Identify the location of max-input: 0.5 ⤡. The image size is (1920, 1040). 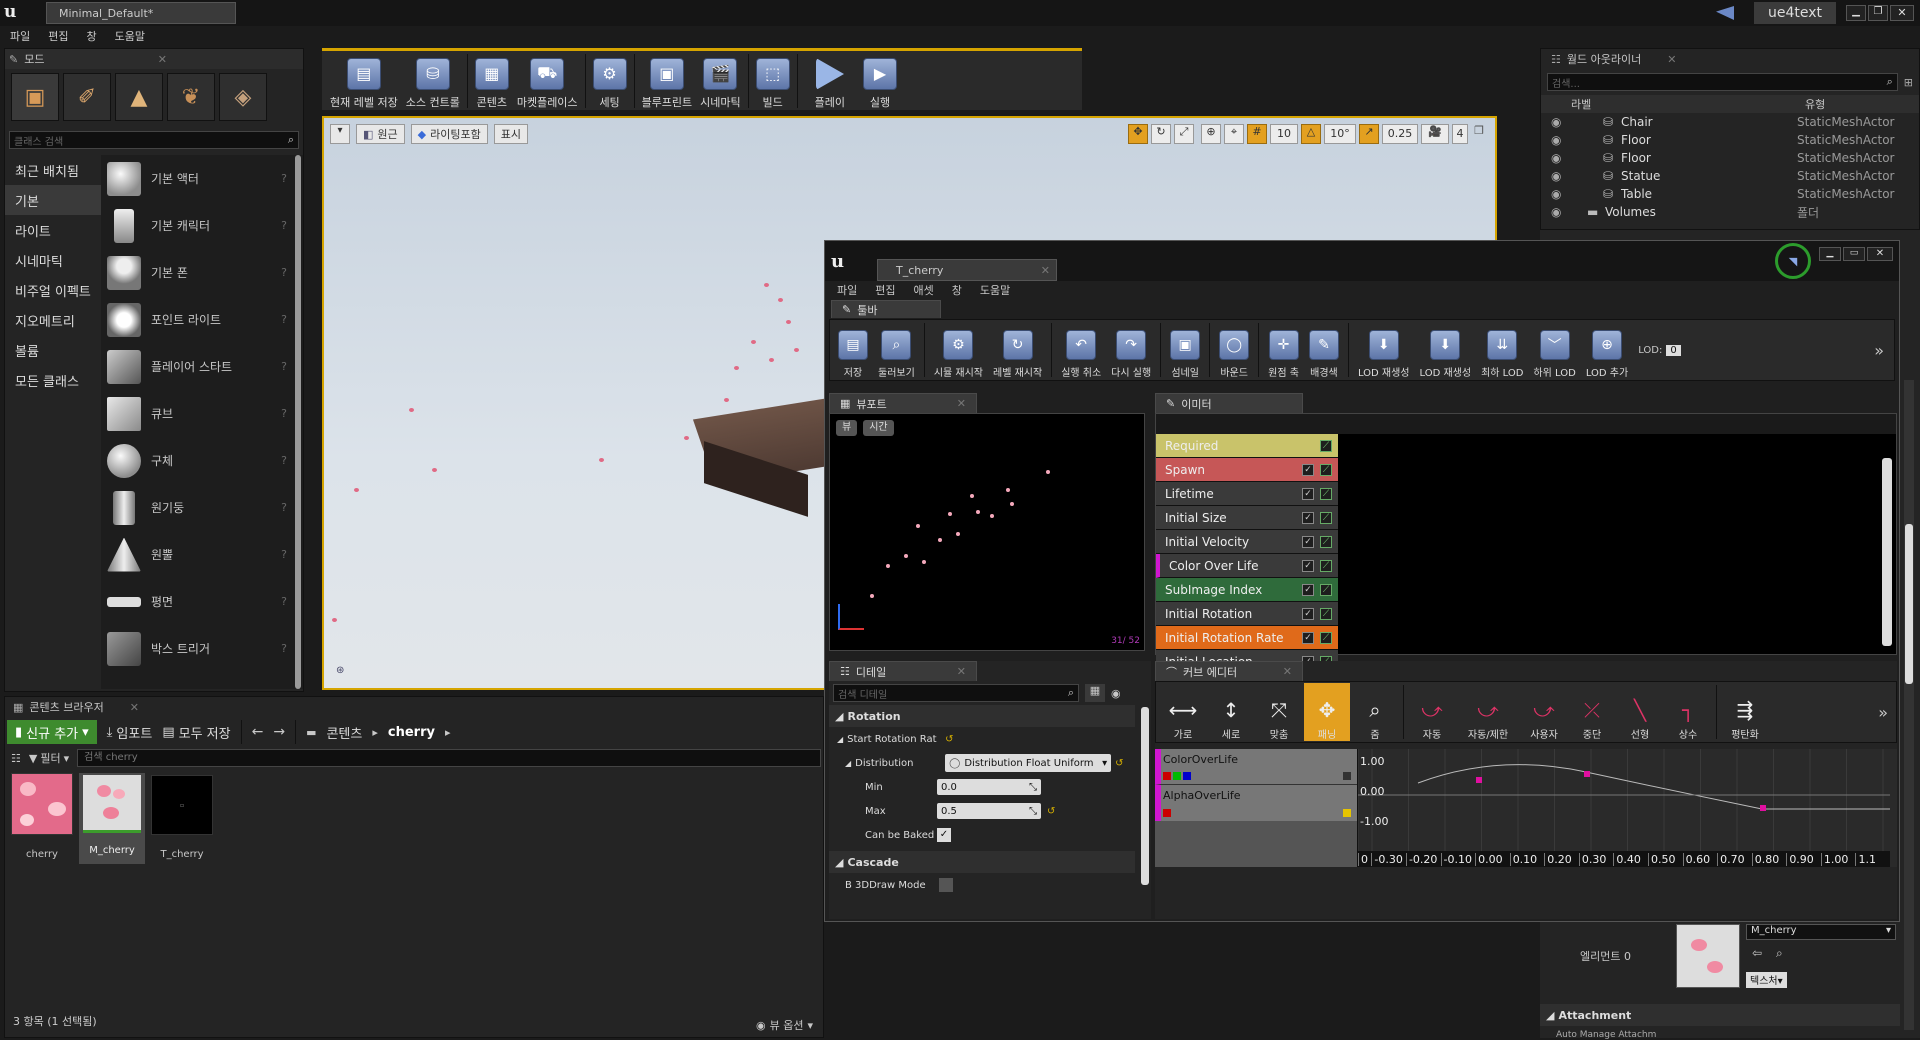
(989, 811).